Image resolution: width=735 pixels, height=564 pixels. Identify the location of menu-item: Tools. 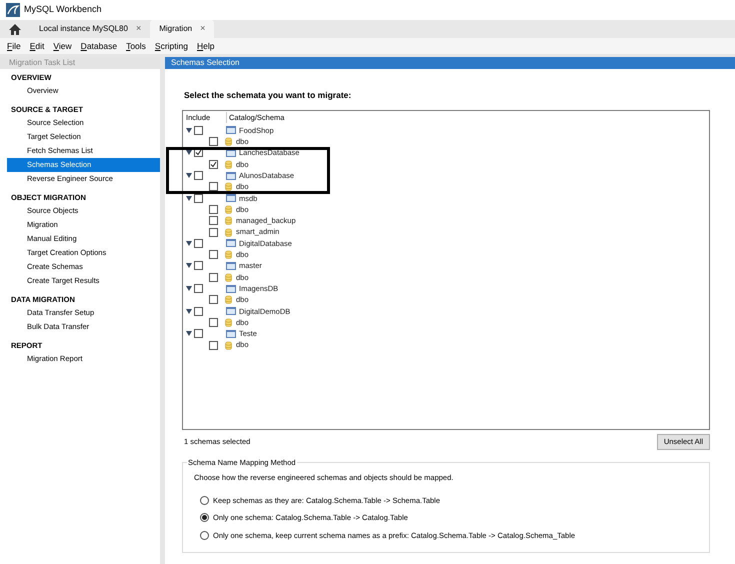
(136, 46).